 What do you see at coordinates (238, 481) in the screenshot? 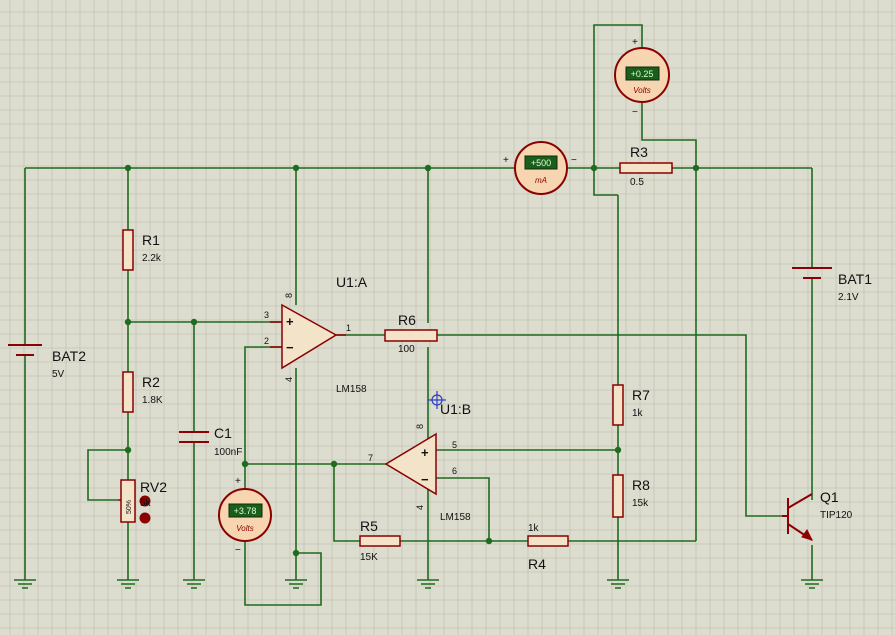
I see `voltmeter-bottom-plus: +` at bounding box center [238, 481].